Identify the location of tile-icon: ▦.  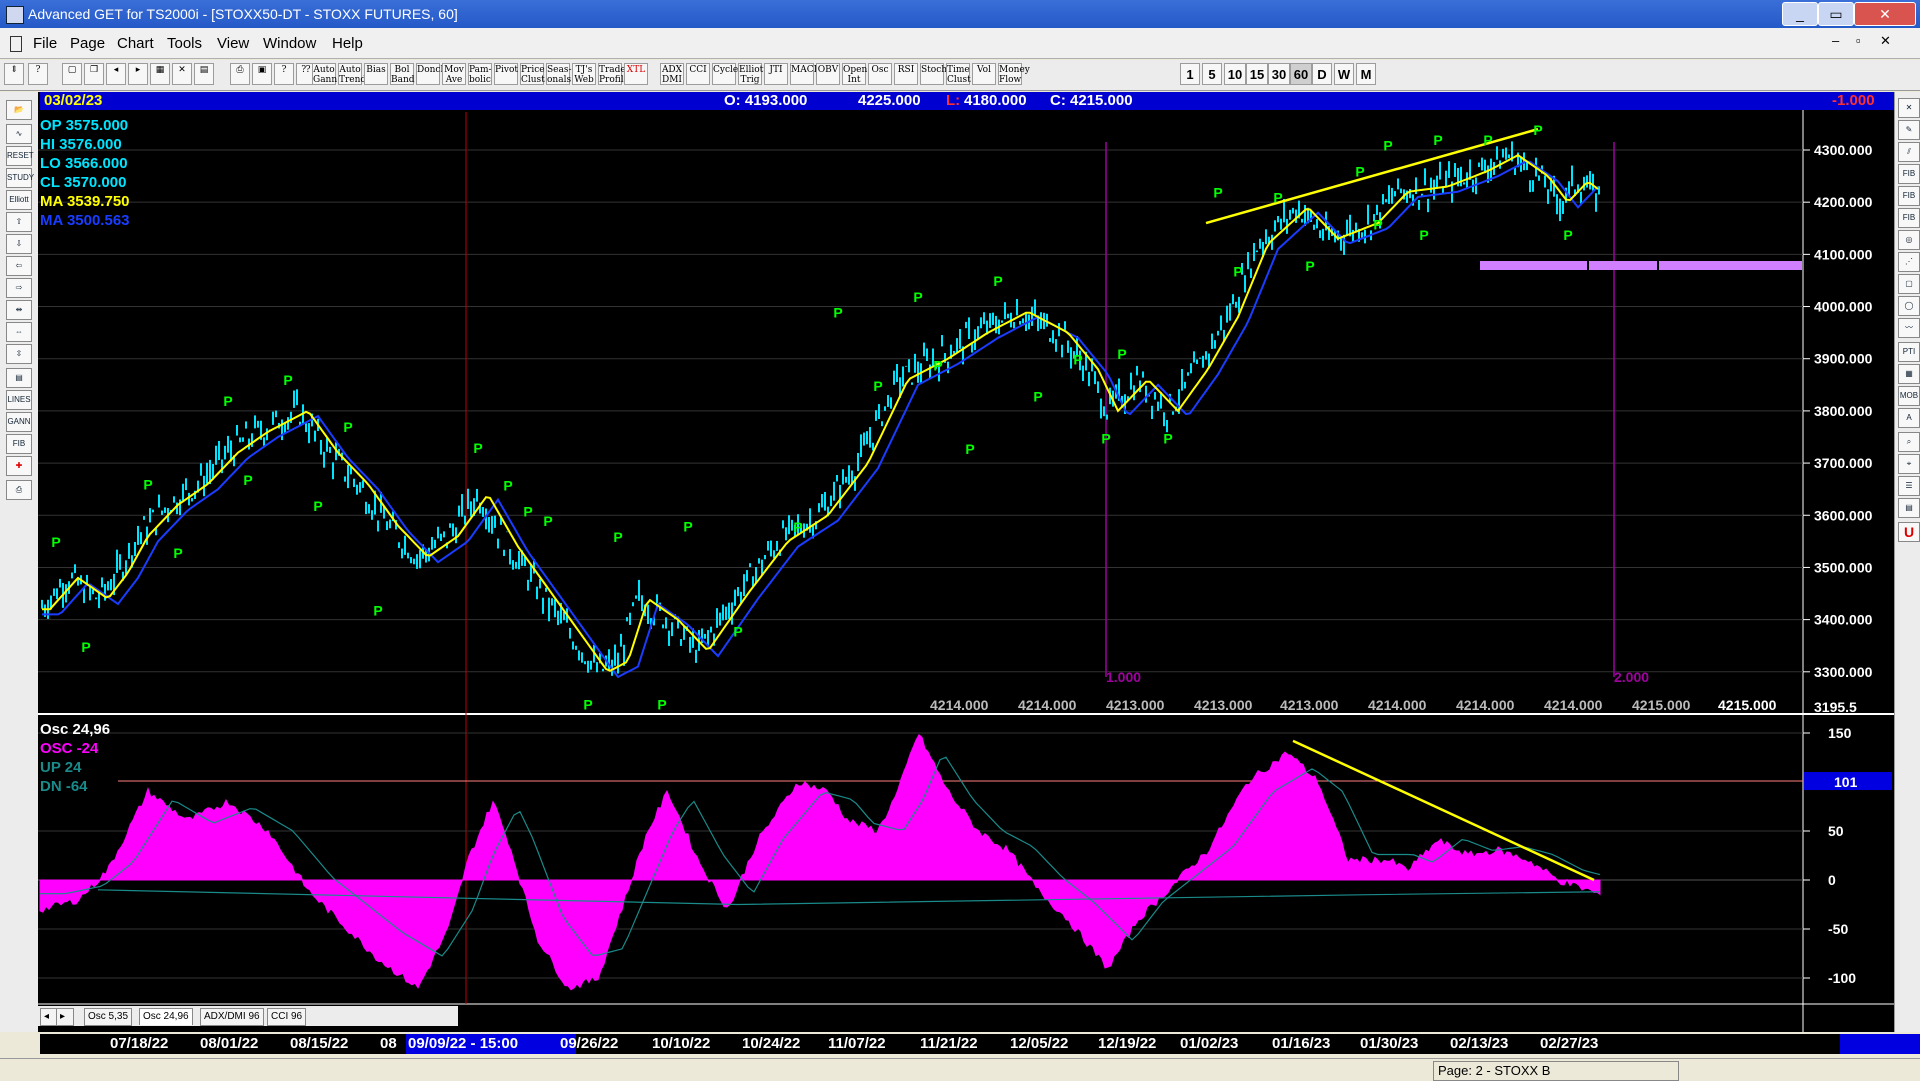
(160, 74).